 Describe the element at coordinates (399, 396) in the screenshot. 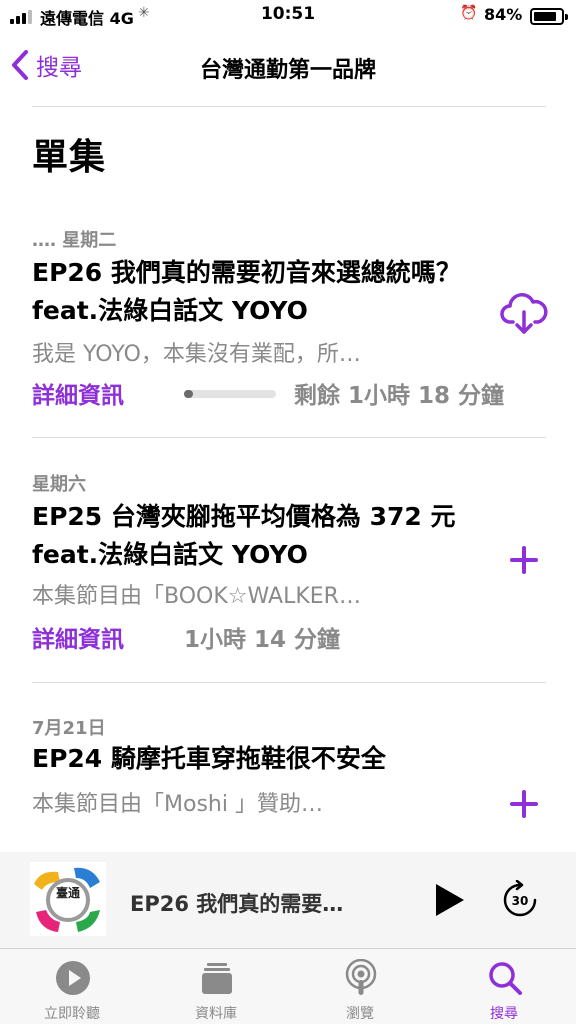

I see `episode-duration: 剩餘 1小時 18 分鐘` at that location.